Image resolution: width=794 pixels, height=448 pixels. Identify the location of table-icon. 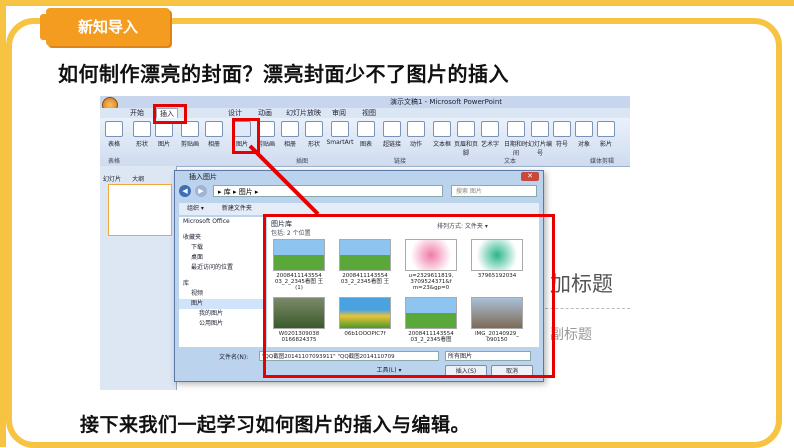
(114, 129).